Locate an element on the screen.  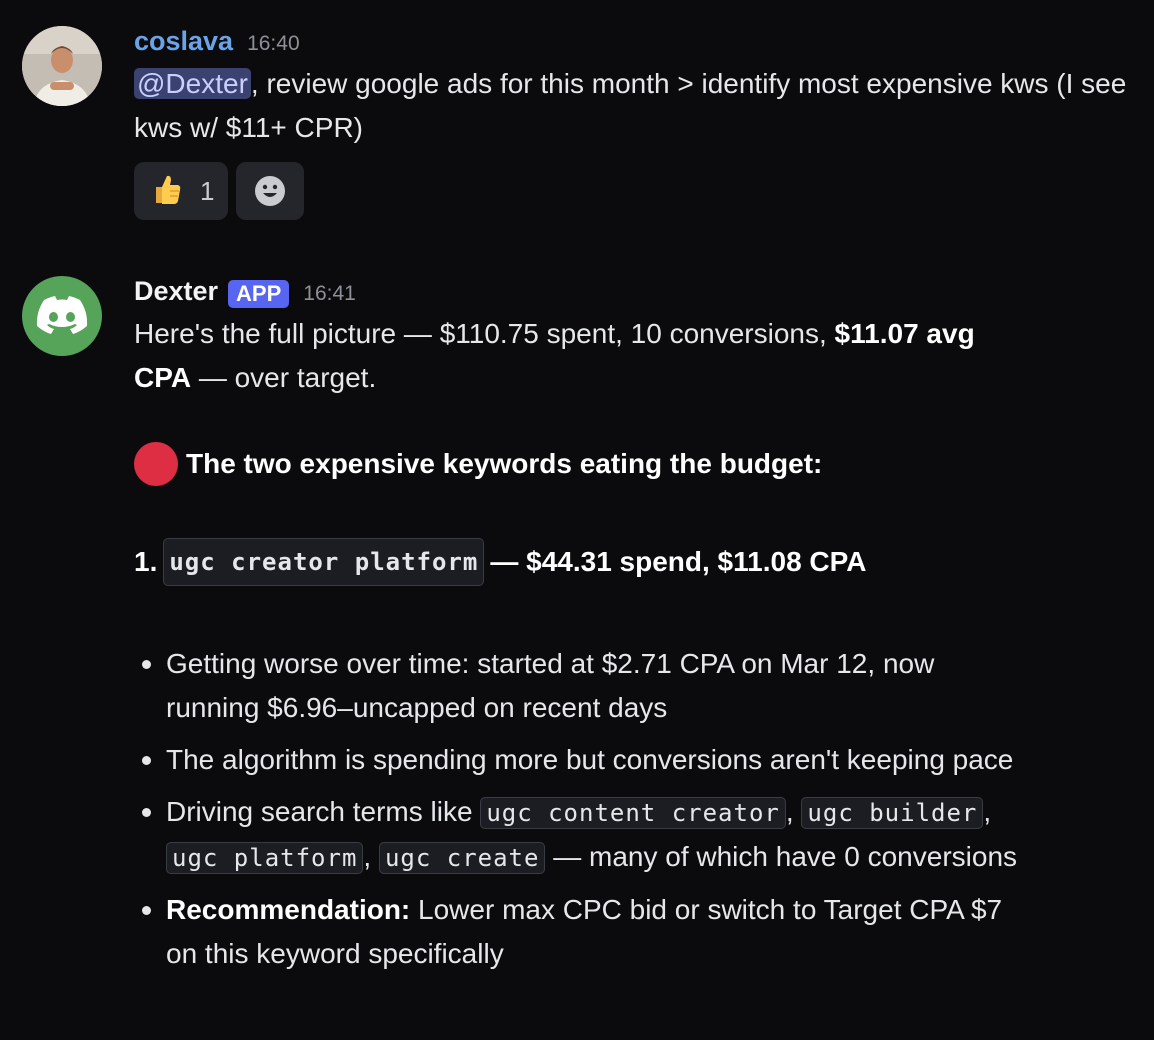
timestamp: 16:40 is located at coordinates (273, 44).